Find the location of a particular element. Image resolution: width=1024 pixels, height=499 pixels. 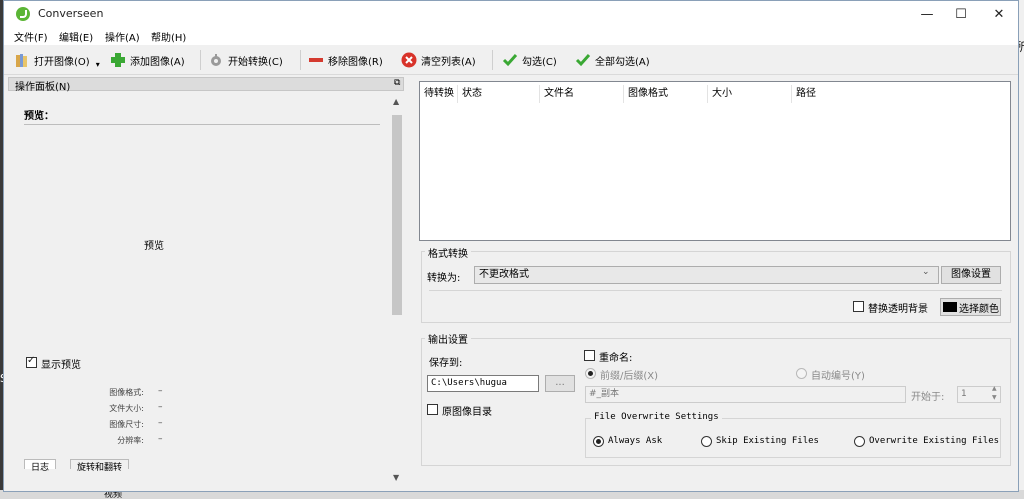

column-header: 路径 is located at coordinates (901, 94).